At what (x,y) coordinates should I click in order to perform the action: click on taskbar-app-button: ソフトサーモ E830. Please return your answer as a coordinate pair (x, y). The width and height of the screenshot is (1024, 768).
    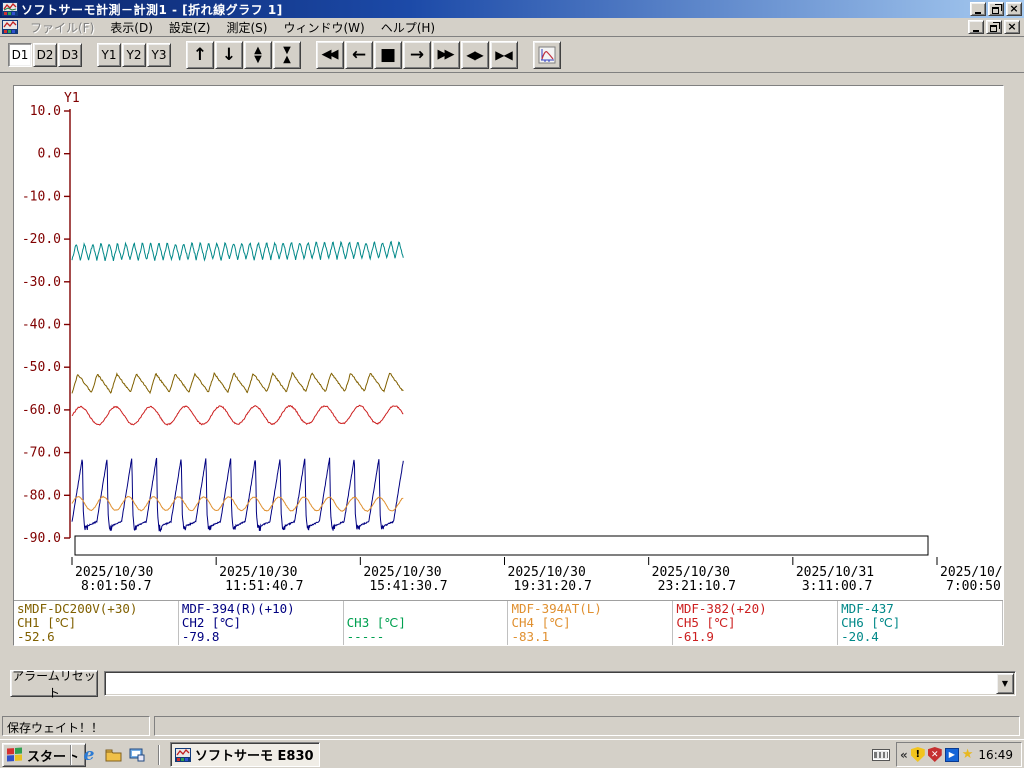
    Looking at the image, I should click on (245, 754).